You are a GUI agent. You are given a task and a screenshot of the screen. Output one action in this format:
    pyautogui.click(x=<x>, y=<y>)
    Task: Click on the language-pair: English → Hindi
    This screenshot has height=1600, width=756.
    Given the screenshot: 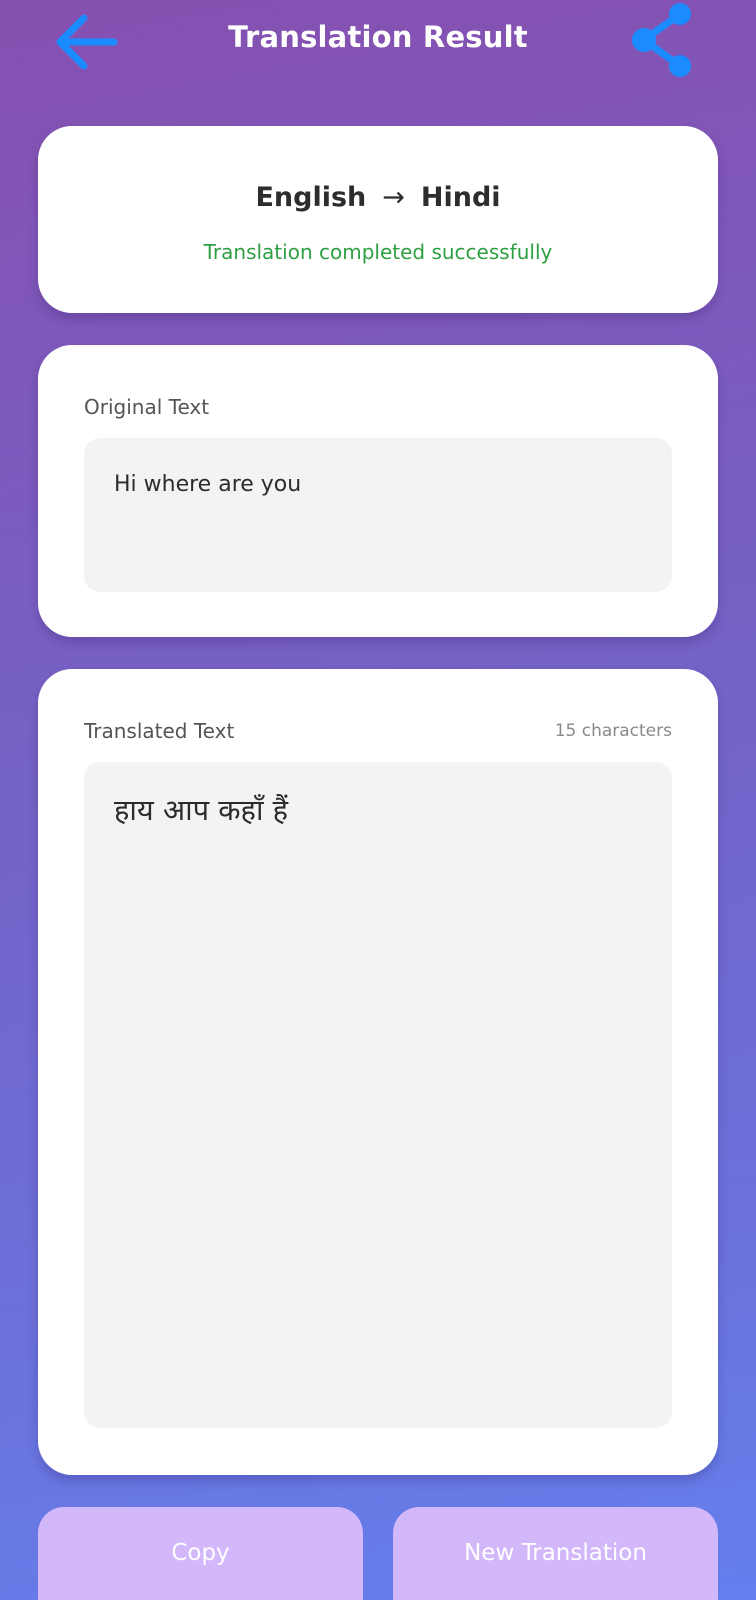 What is the action you would take?
    pyautogui.click(x=378, y=197)
    